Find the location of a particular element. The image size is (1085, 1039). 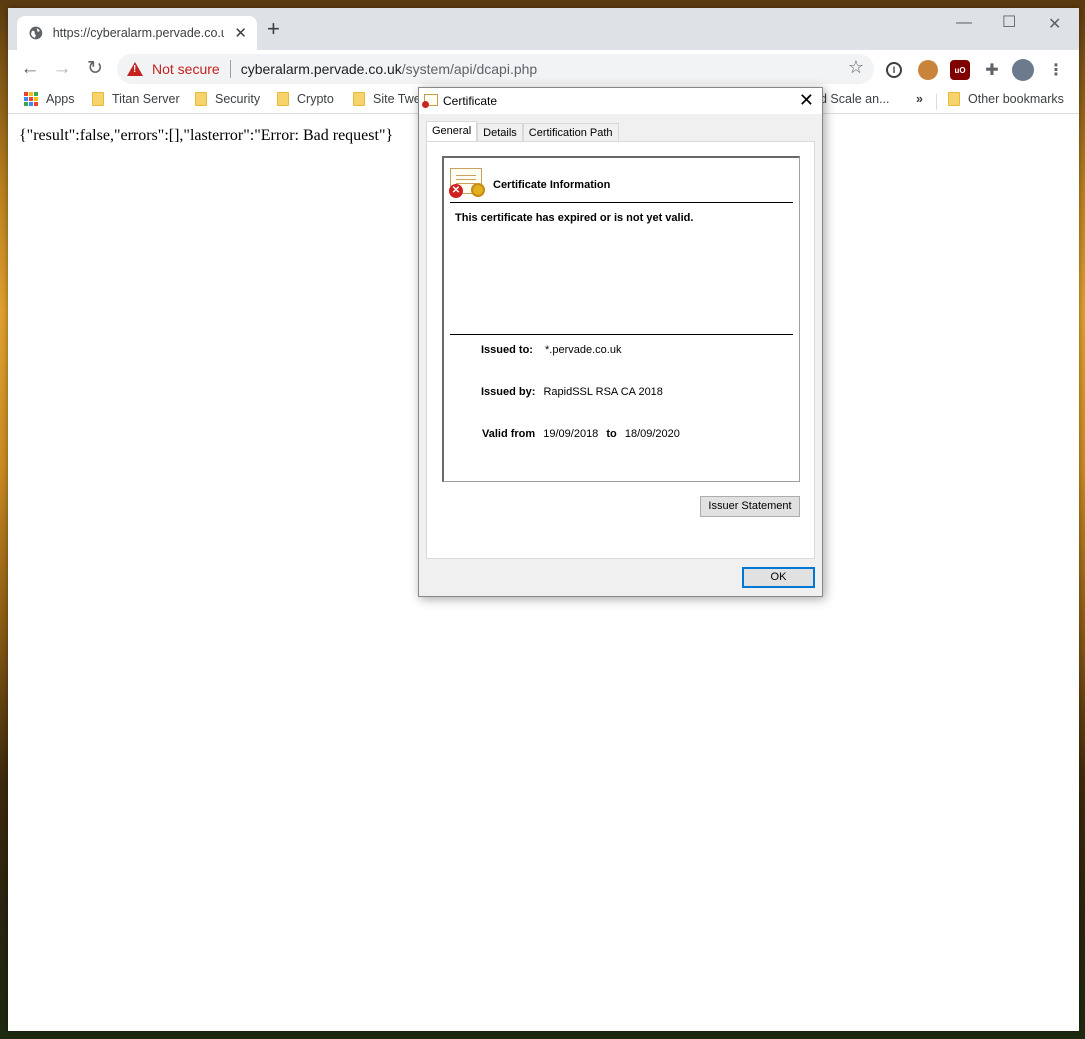

maximize-icon: ☐ is located at coordinates (1009, 22).